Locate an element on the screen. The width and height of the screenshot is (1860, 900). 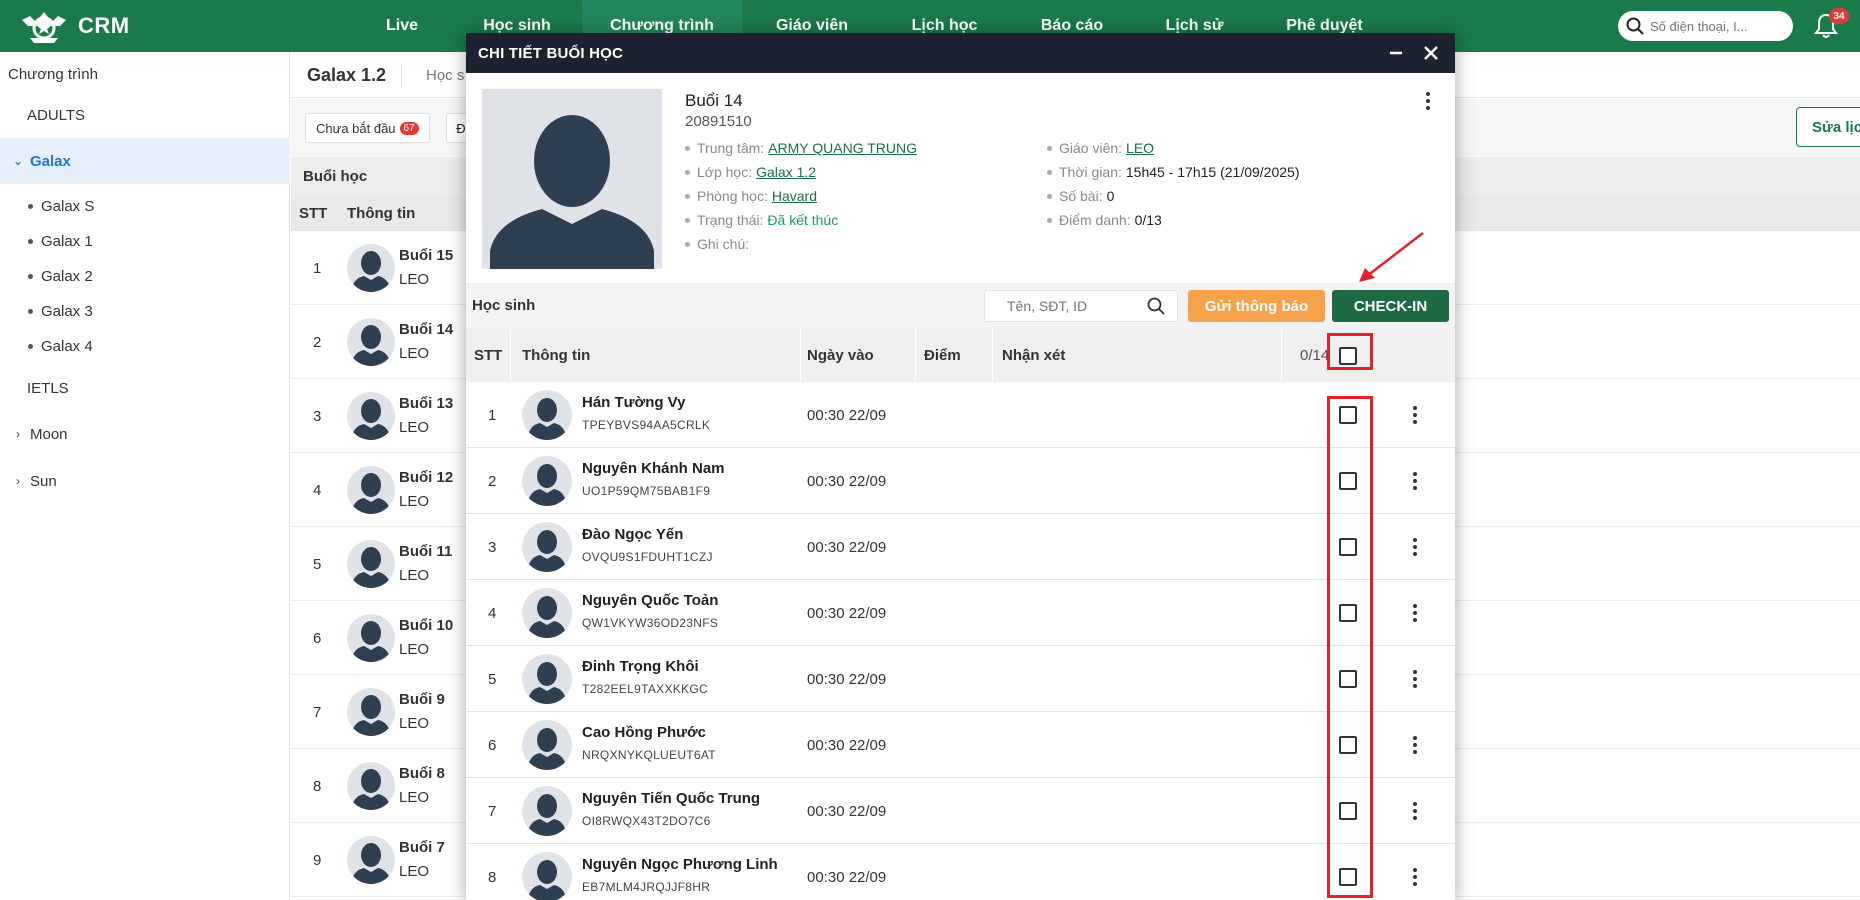
sidebar-subitem-label: Galax S is located at coordinates (68, 206).